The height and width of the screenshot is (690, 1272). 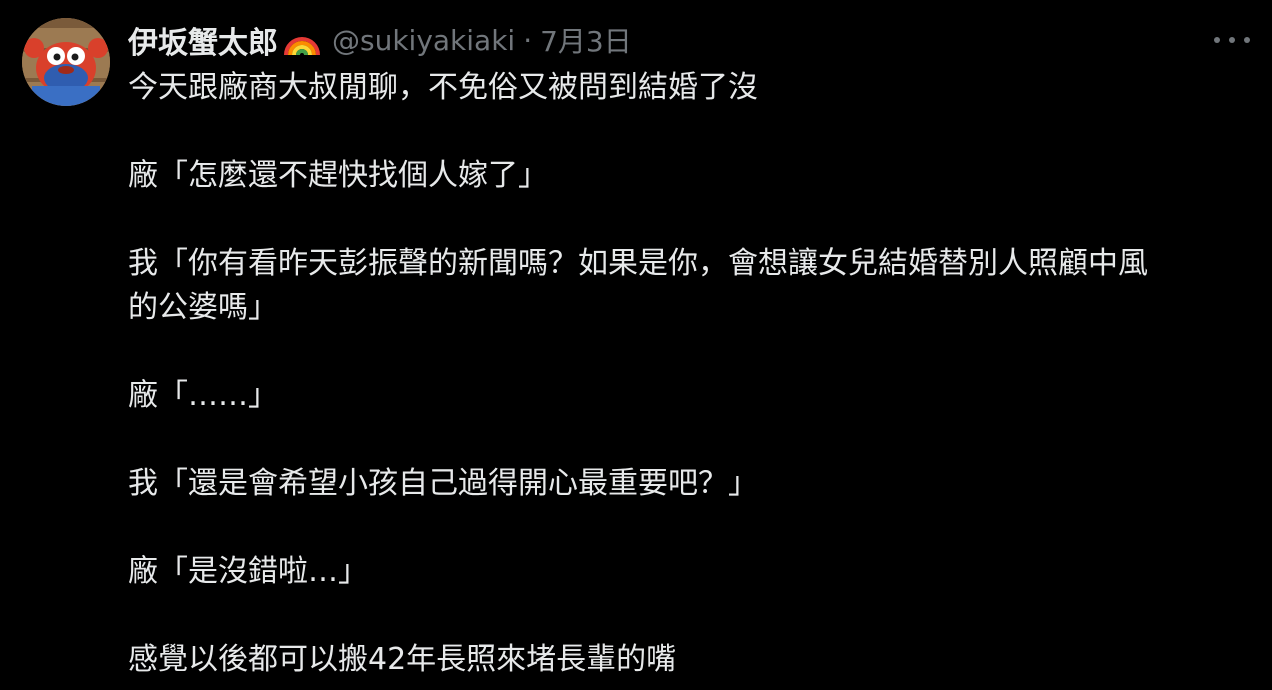 What do you see at coordinates (638, 263) in the screenshot?
I see `tweet-line: 我「你有看昨天彭振聲的新聞嗎？如果是你，會想讓女兒結婚替別人照顧中風` at bounding box center [638, 263].